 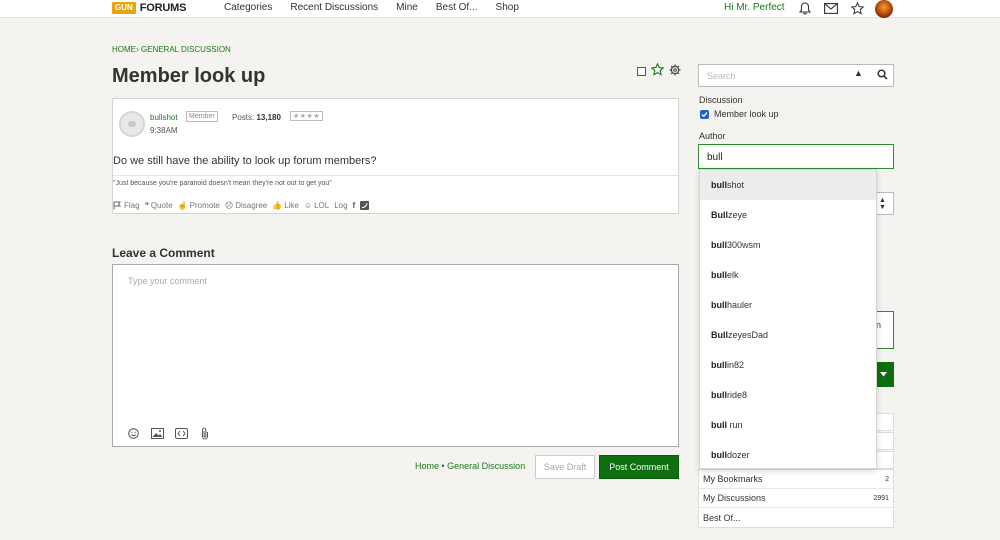 I want to click on editor-toolbar, so click(x=169, y=433).